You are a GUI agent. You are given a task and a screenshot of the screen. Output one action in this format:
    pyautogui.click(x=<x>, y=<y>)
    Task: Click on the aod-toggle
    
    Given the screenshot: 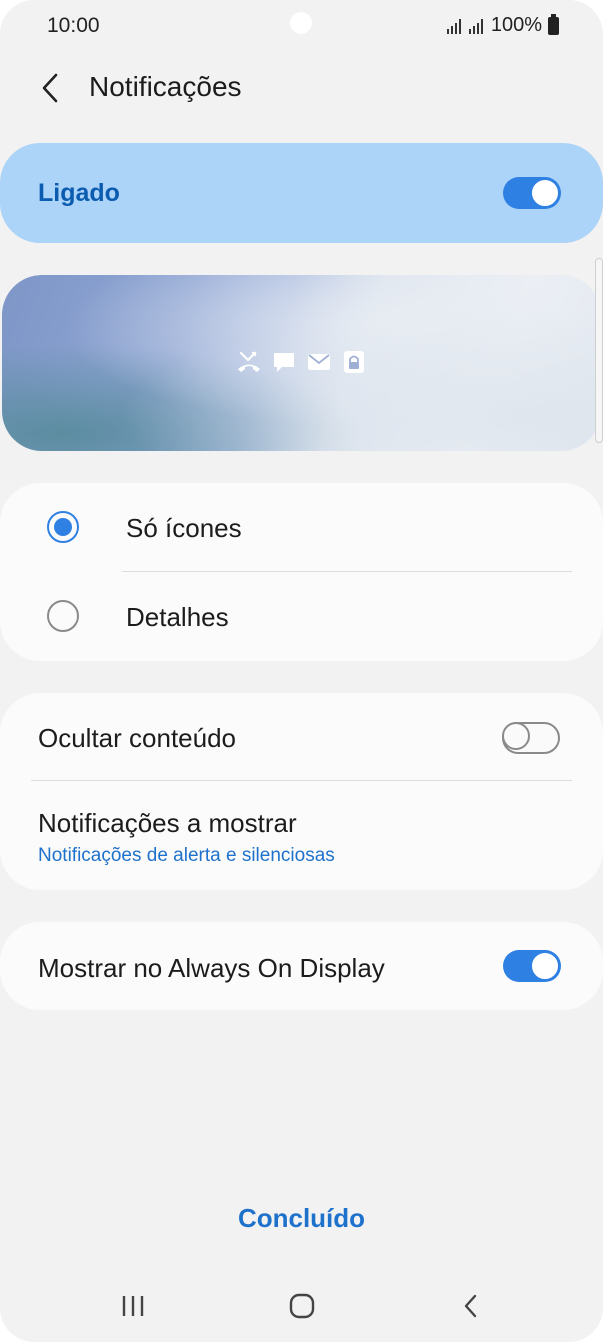 What is the action you would take?
    pyautogui.click(x=532, y=966)
    